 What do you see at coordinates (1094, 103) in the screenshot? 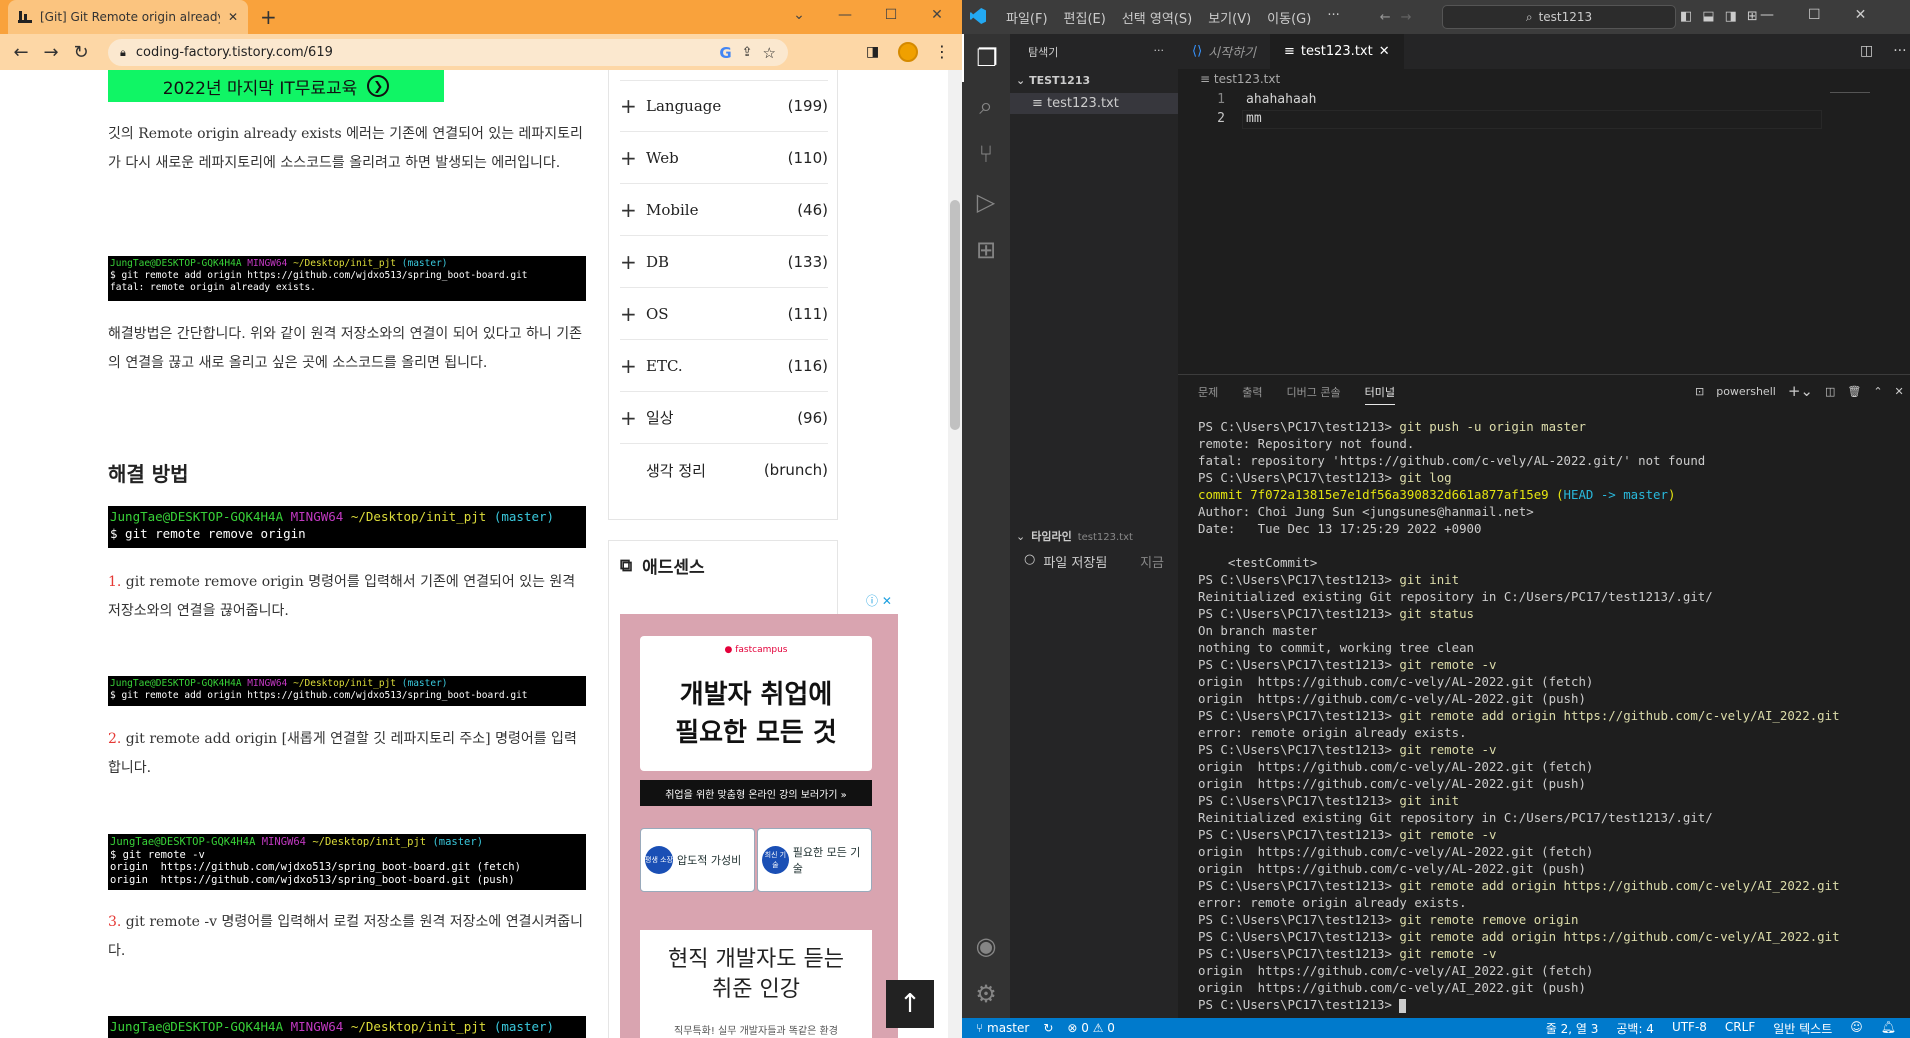
I see `file-row: ≡ test123.txt` at bounding box center [1094, 103].